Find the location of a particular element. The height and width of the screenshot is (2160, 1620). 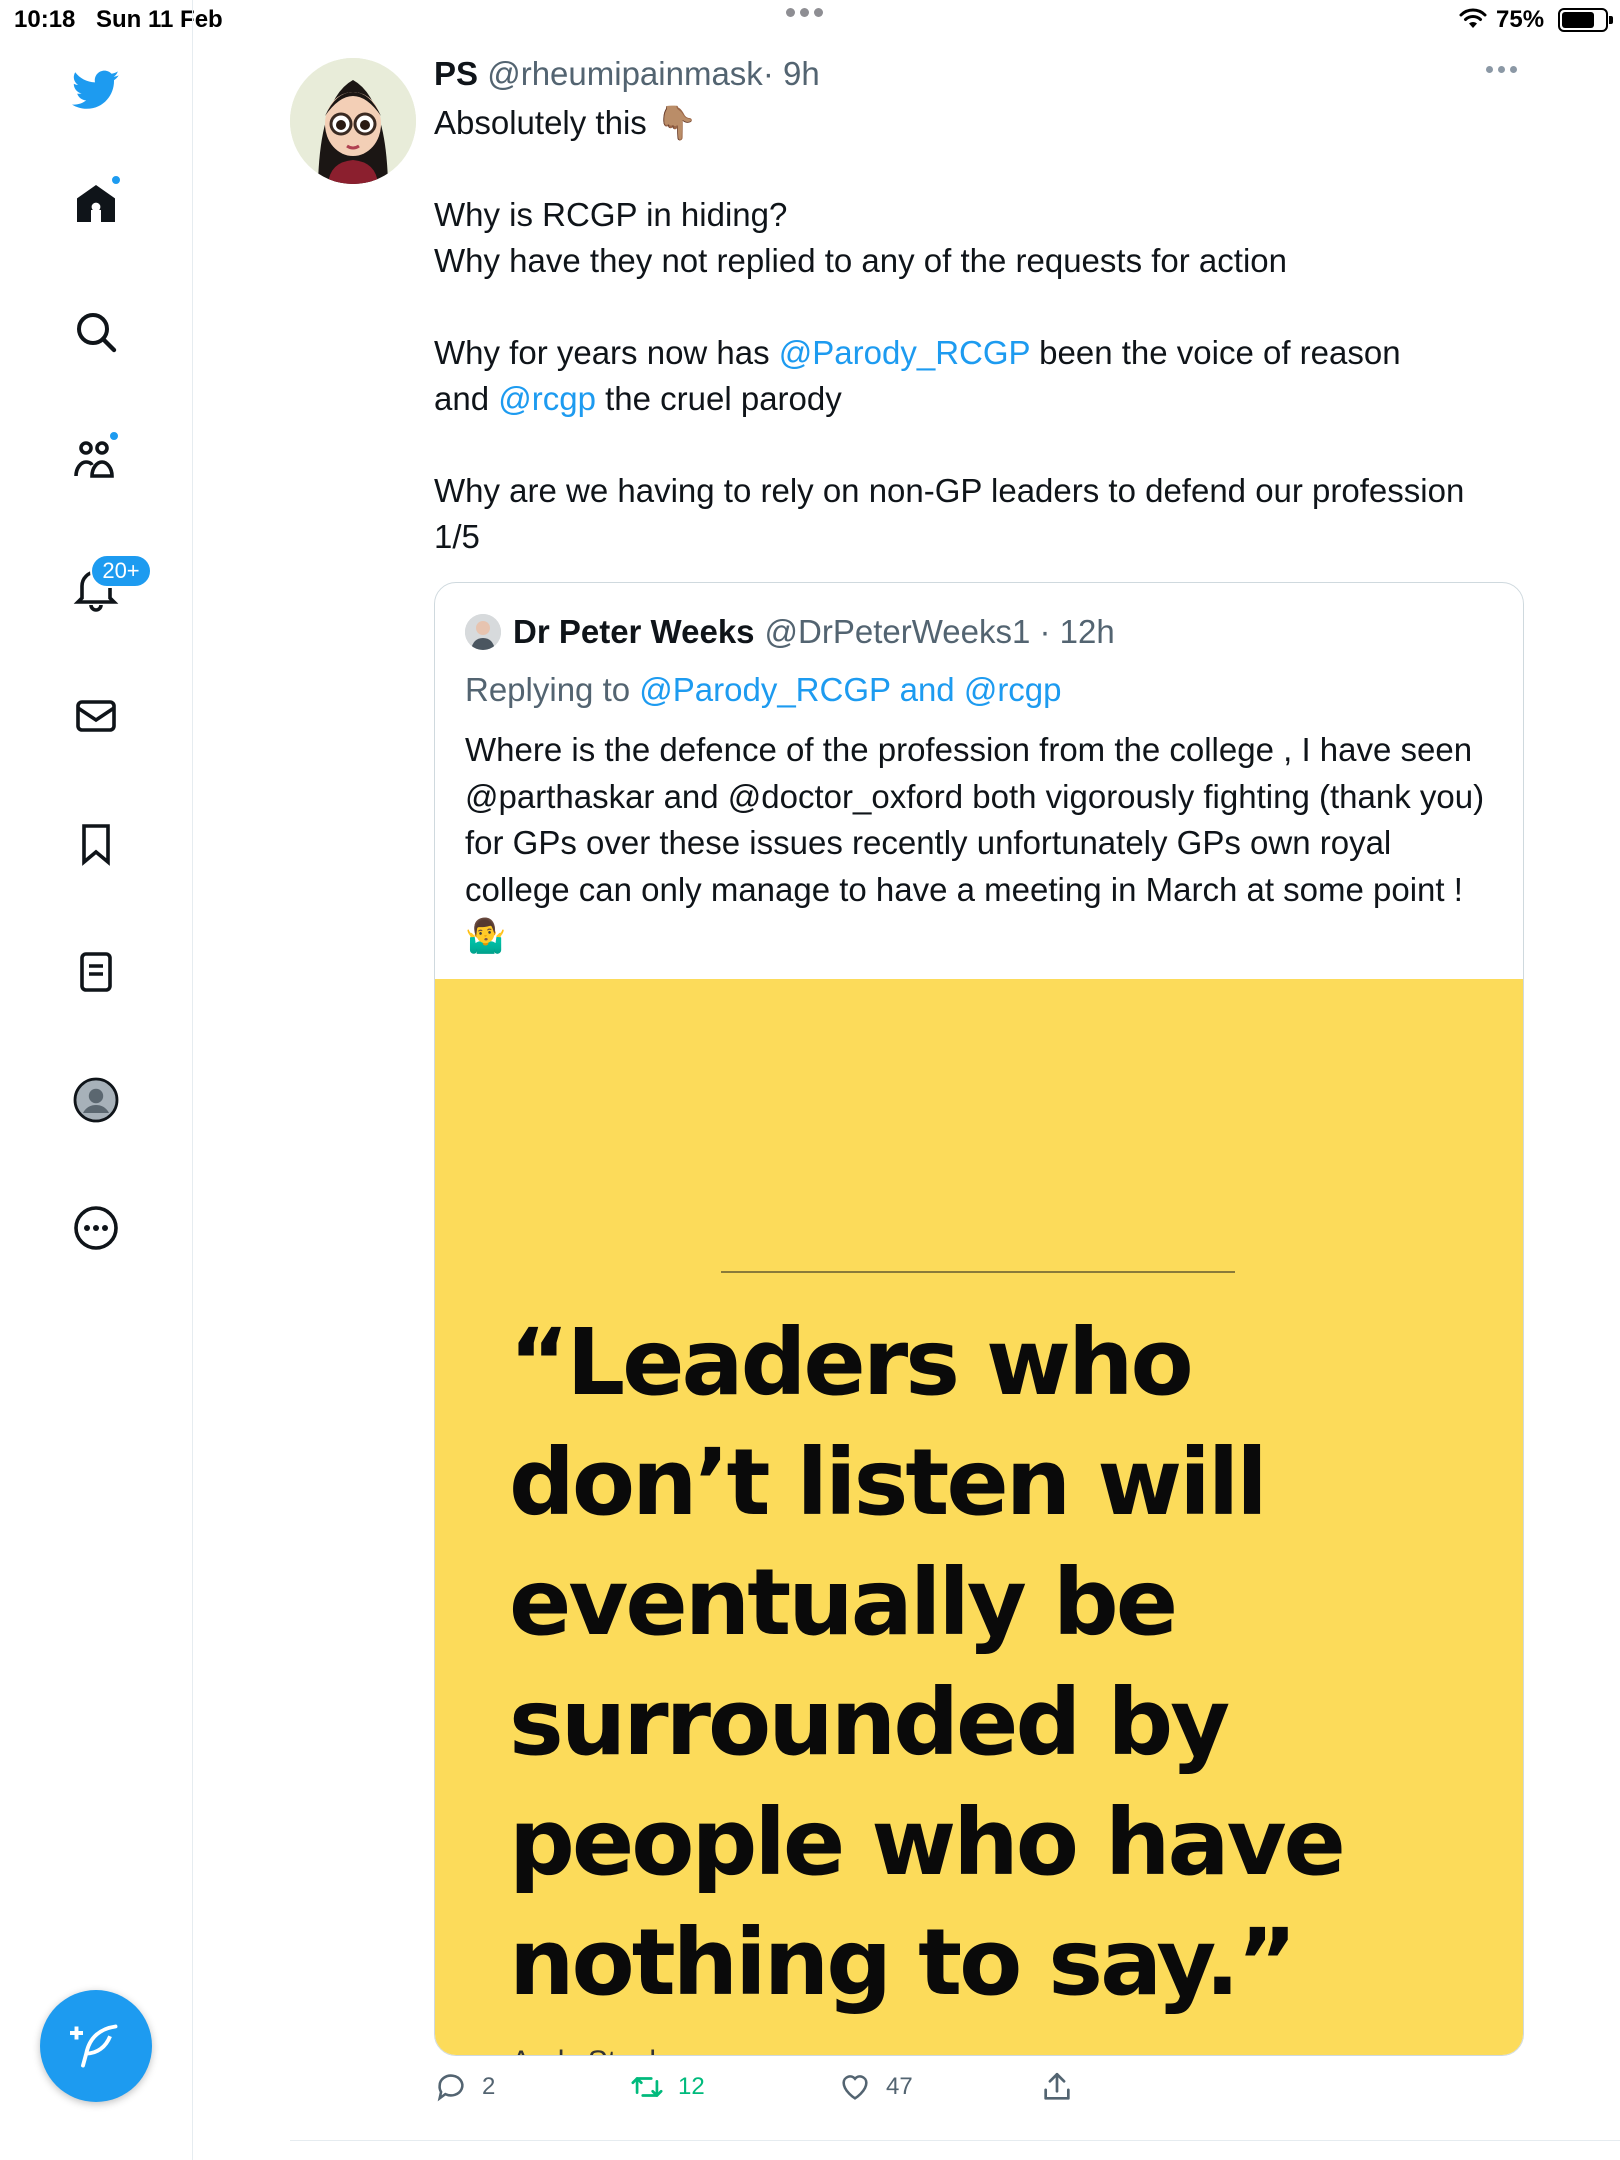

sidebar: 20+ is located at coordinates (96, 1080).